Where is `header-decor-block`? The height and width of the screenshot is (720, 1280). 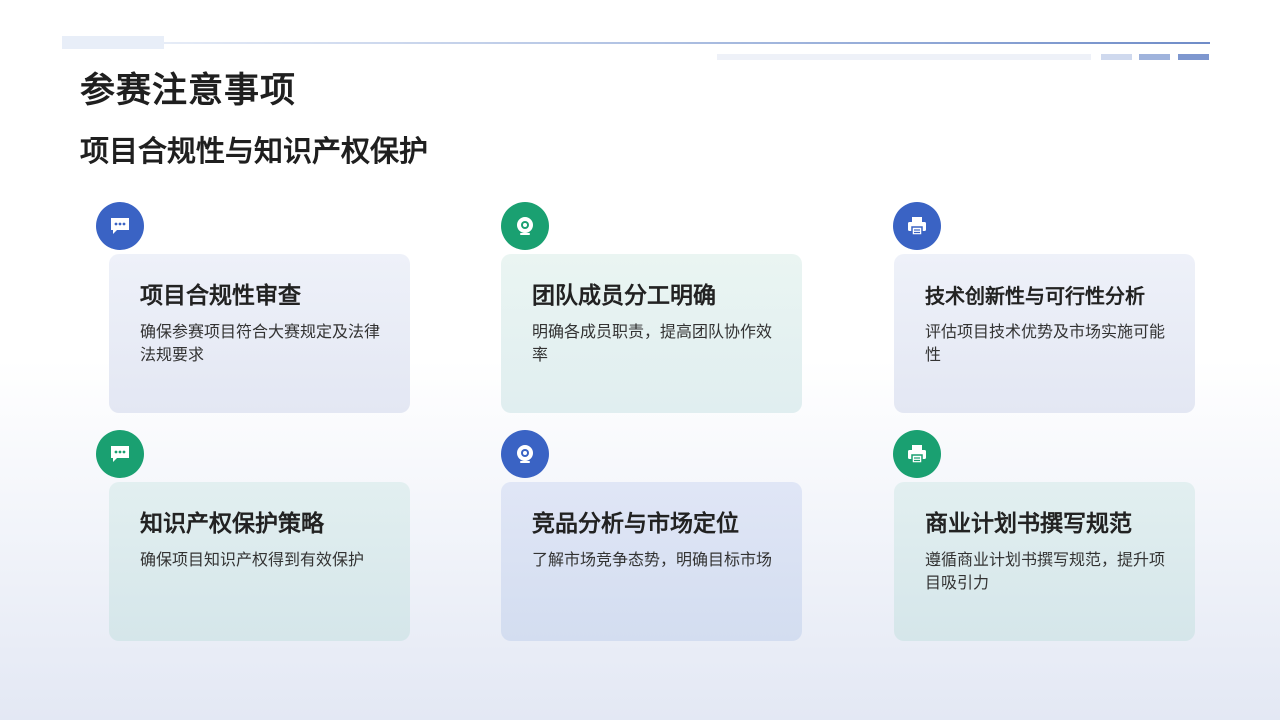
header-decor-block is located at coordinates (113, 42).